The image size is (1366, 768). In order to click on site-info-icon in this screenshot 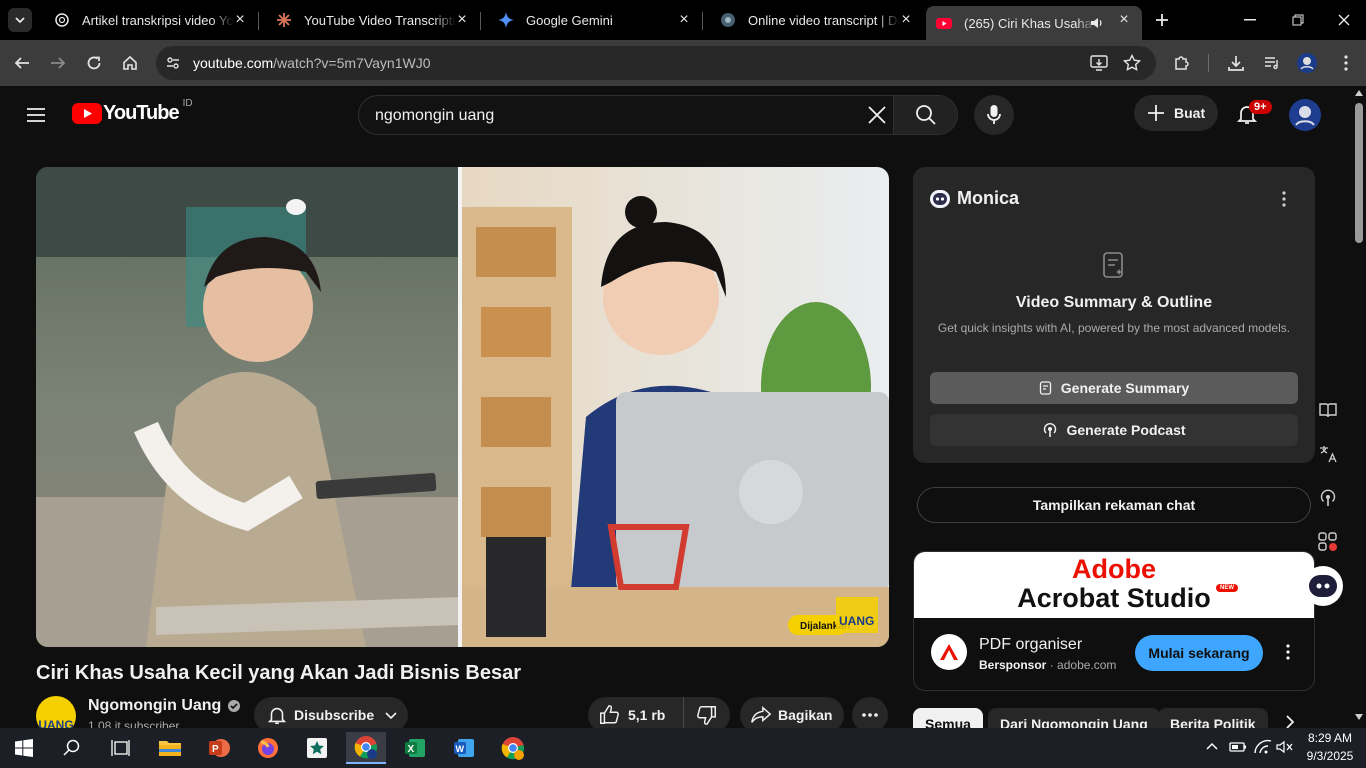, I will do `click(173, 63)`.